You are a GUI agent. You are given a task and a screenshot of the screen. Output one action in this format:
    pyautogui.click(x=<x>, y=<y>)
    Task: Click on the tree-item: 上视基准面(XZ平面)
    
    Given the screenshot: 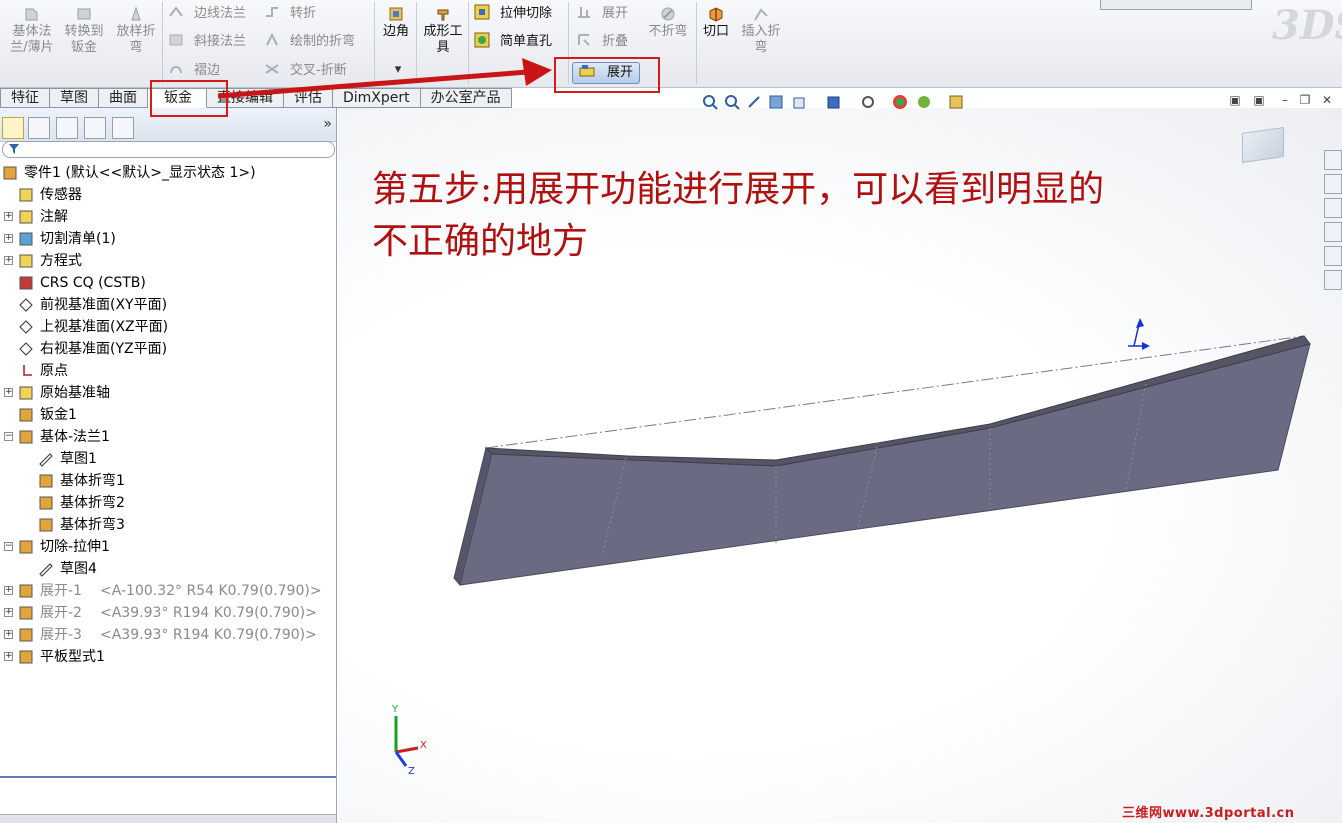 What is the action you would take?
    pyautogui.click(x=168, y=327)
    